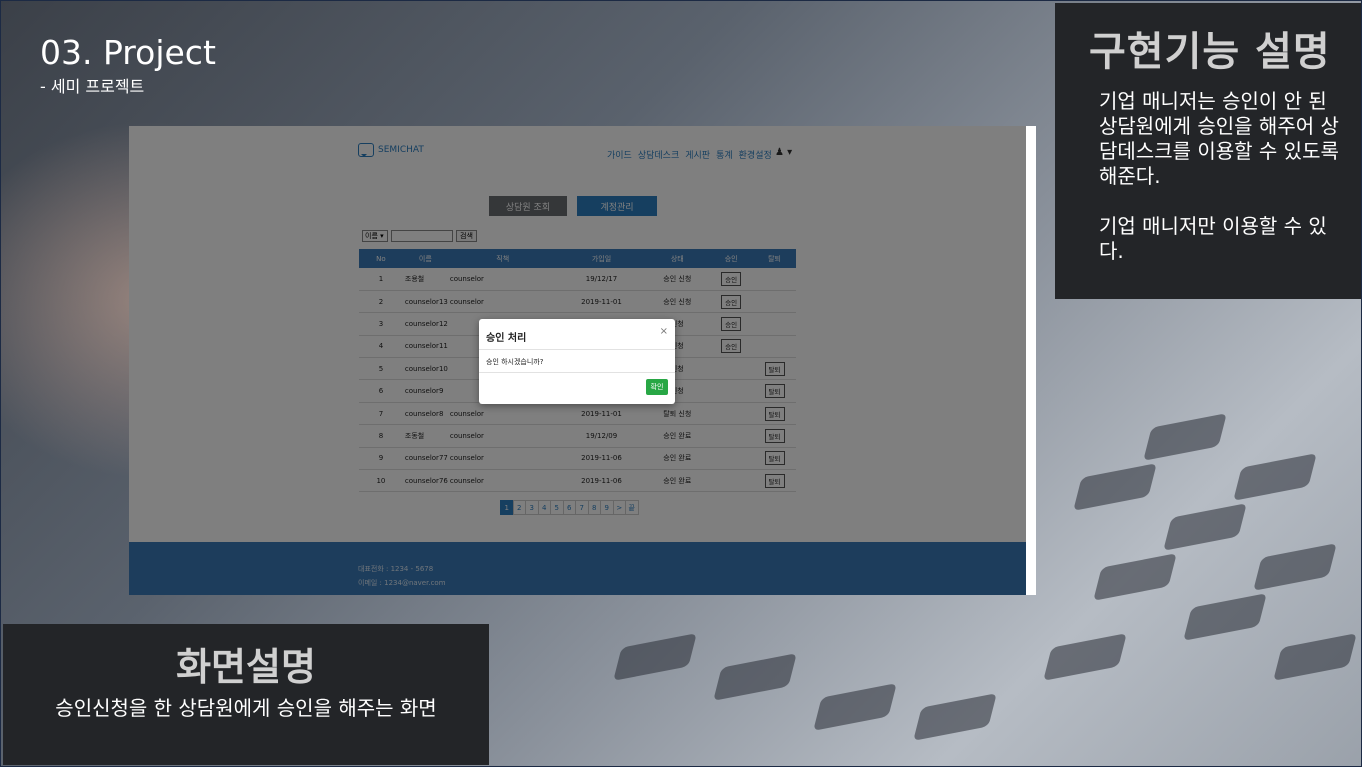  What do you see at coordinates (577, 361) in the screenshot?
I see `approval-modal: 승인 처리 × 승인 하시겠습니까? 확인` at bounding box center [577, 361].